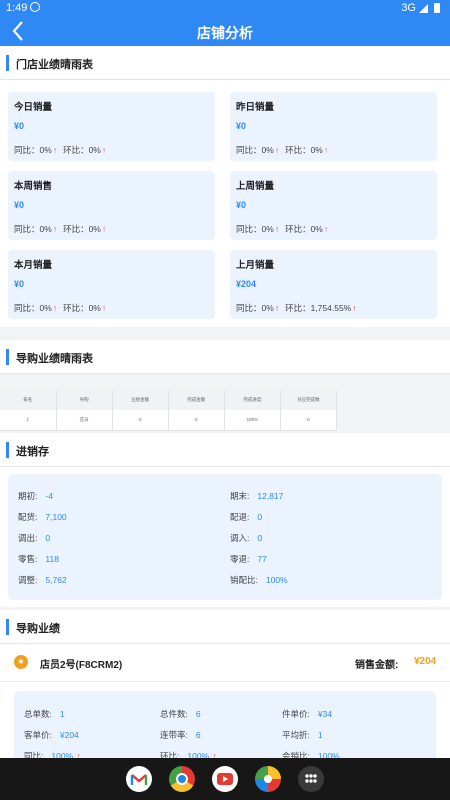 The height and width of the screenshot is (800, 450). Describe the element at coordinates (33, 265) in the screenshot. I see `card-title: 本月销量` at that location.